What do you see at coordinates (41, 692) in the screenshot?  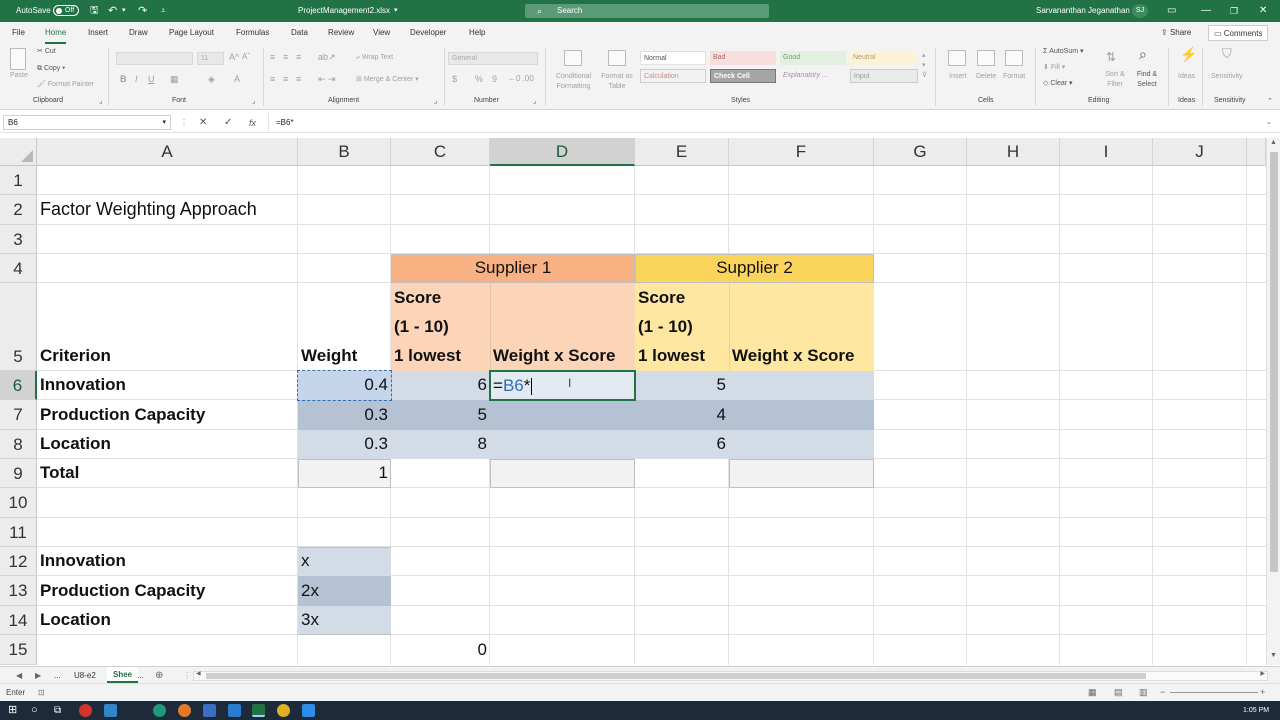 I see `macro-record-icon: ⊡` at bounding box center [41, 692].